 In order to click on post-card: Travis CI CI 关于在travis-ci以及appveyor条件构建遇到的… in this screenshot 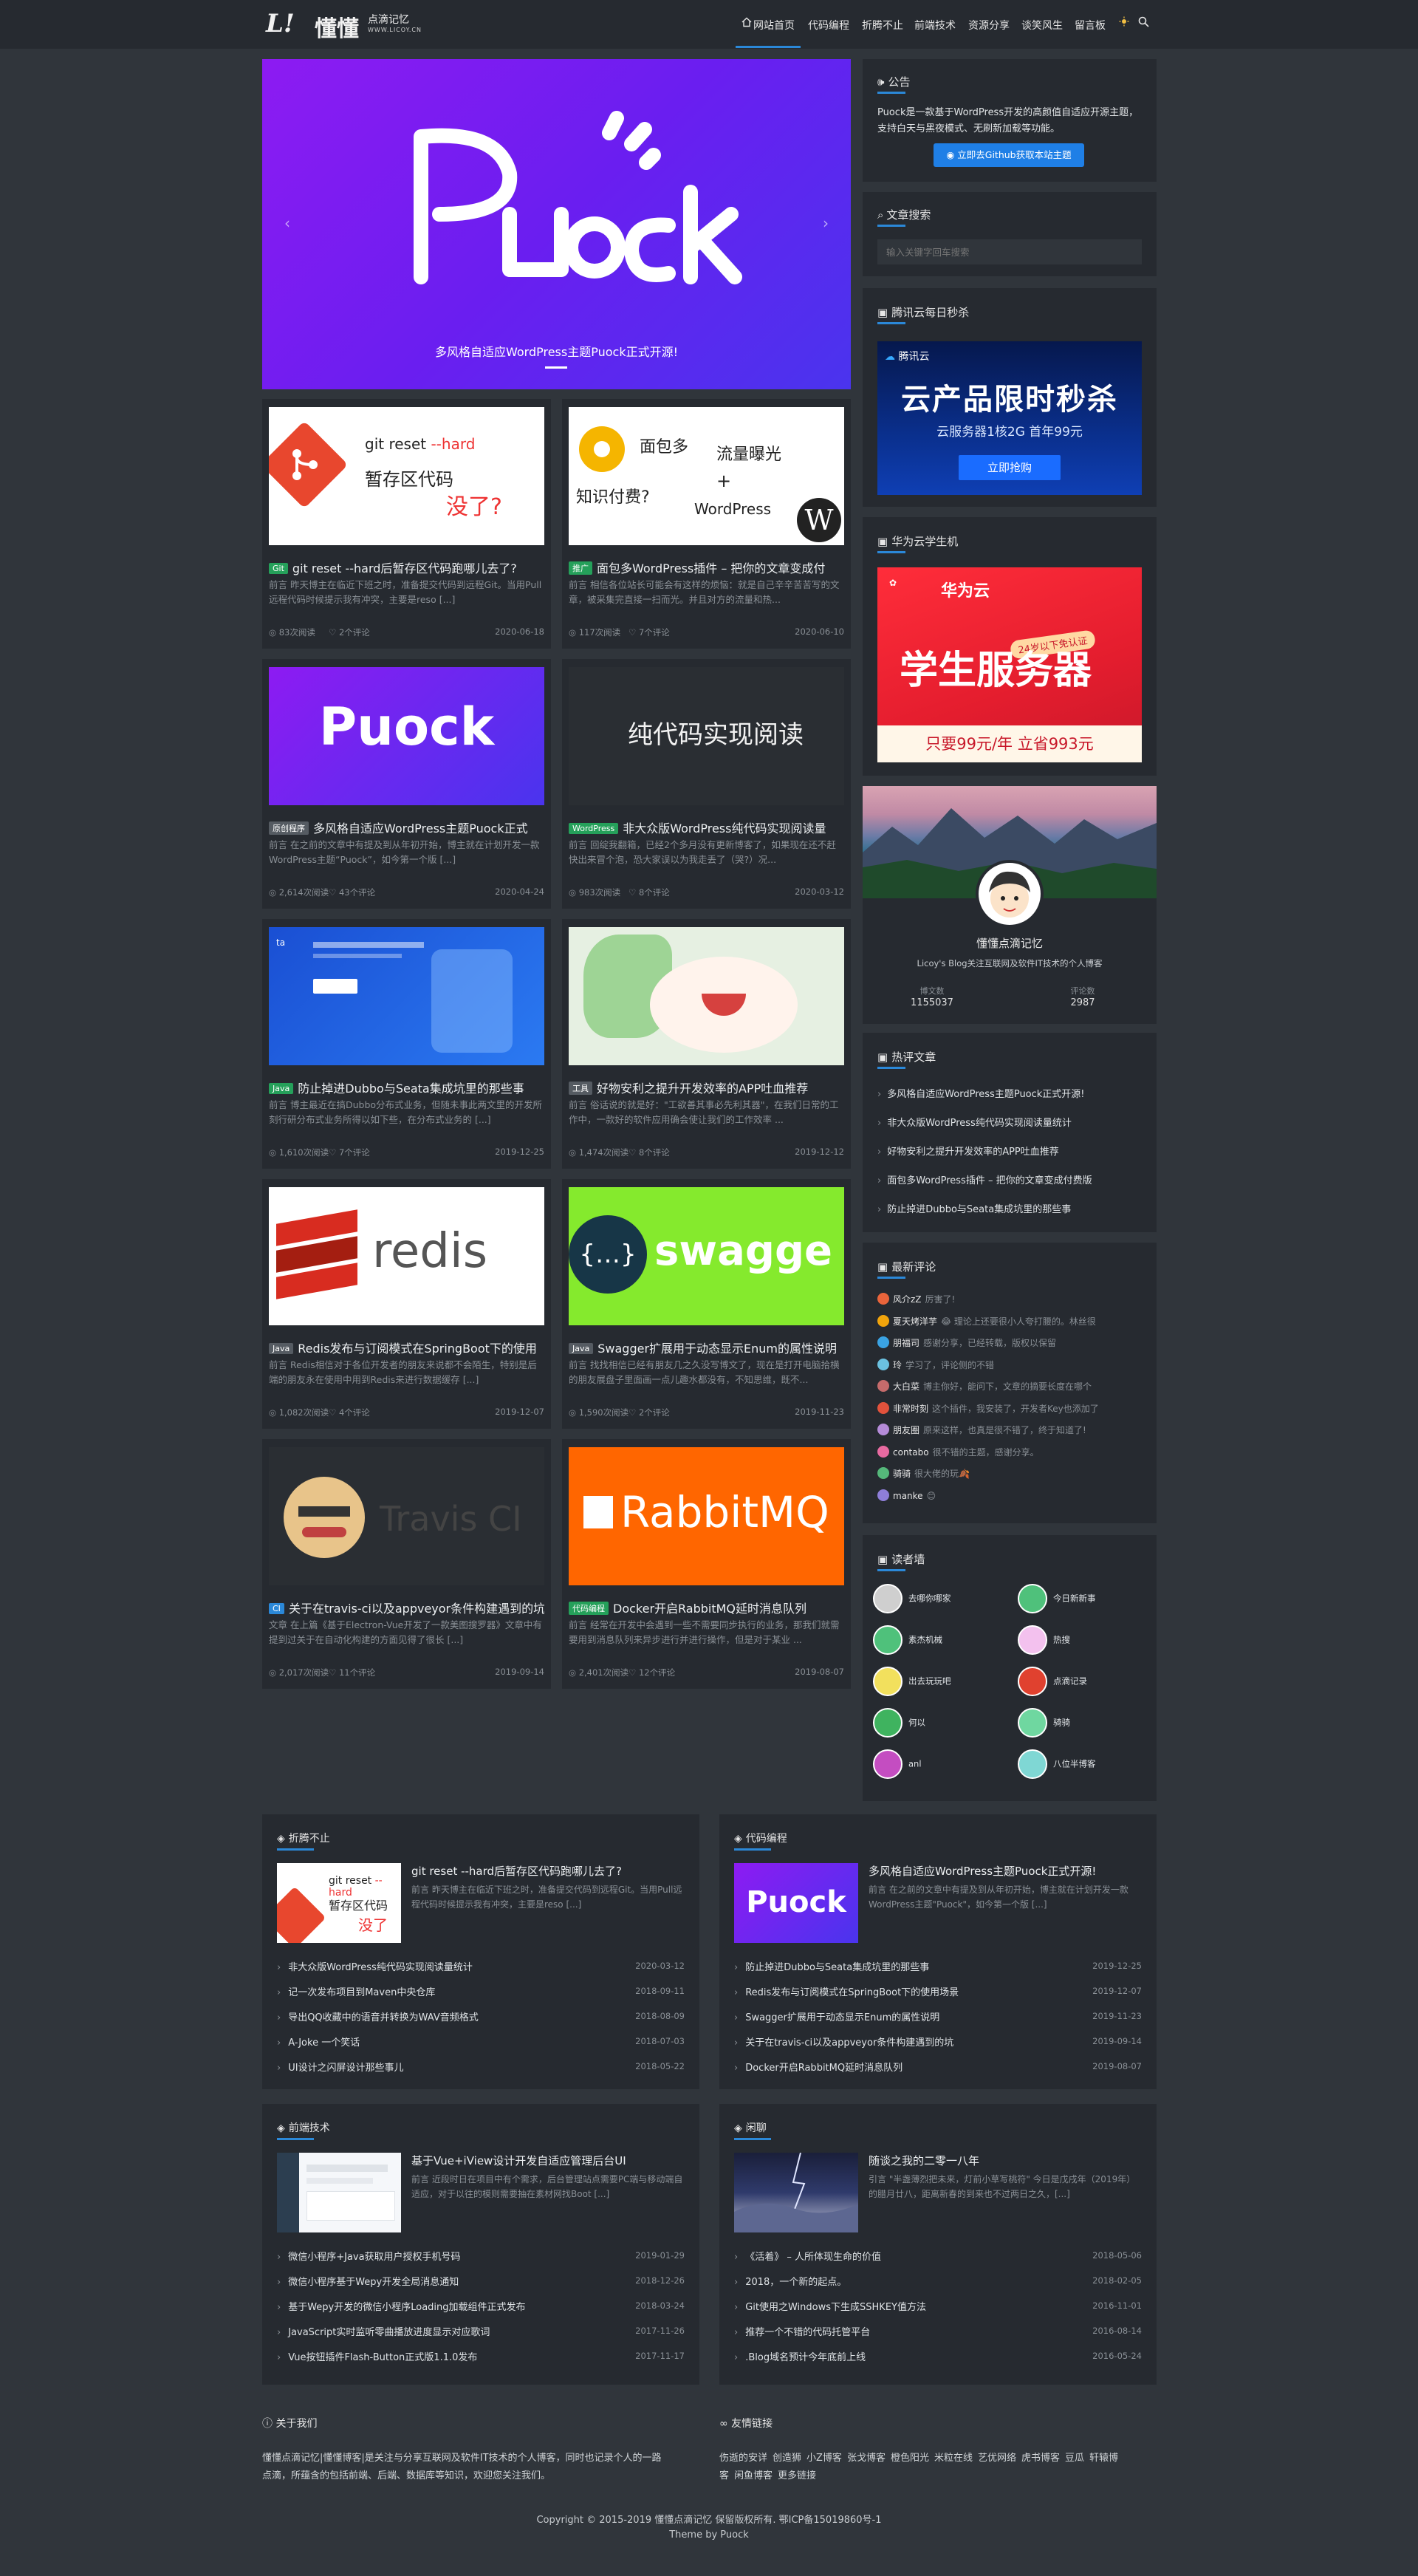, I will do `click(406, 1564)`.